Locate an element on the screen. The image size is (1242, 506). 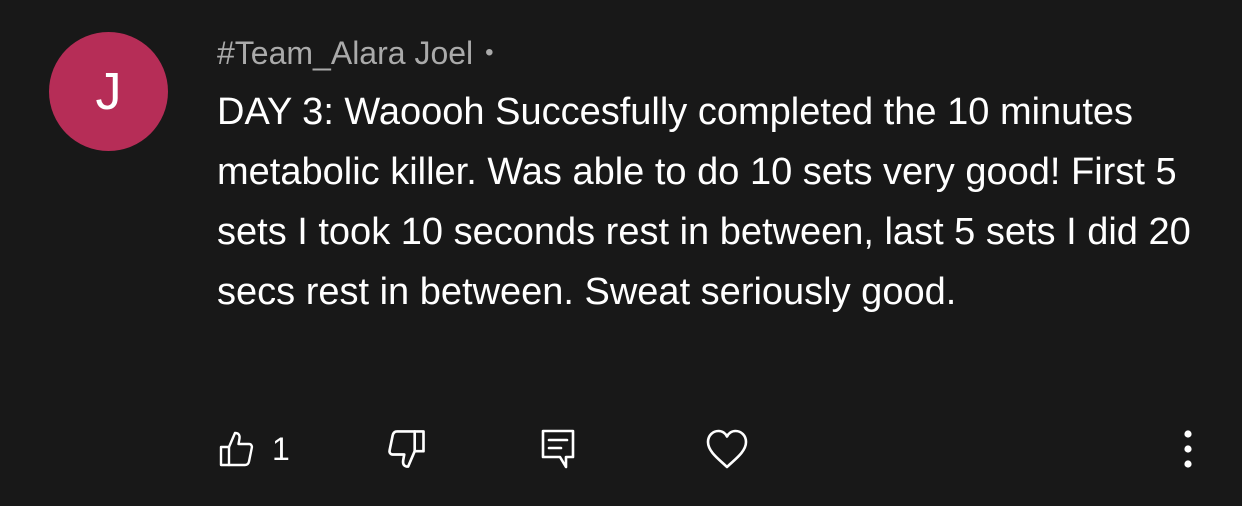
like-button: 1 is located at coordinates (253, 449).